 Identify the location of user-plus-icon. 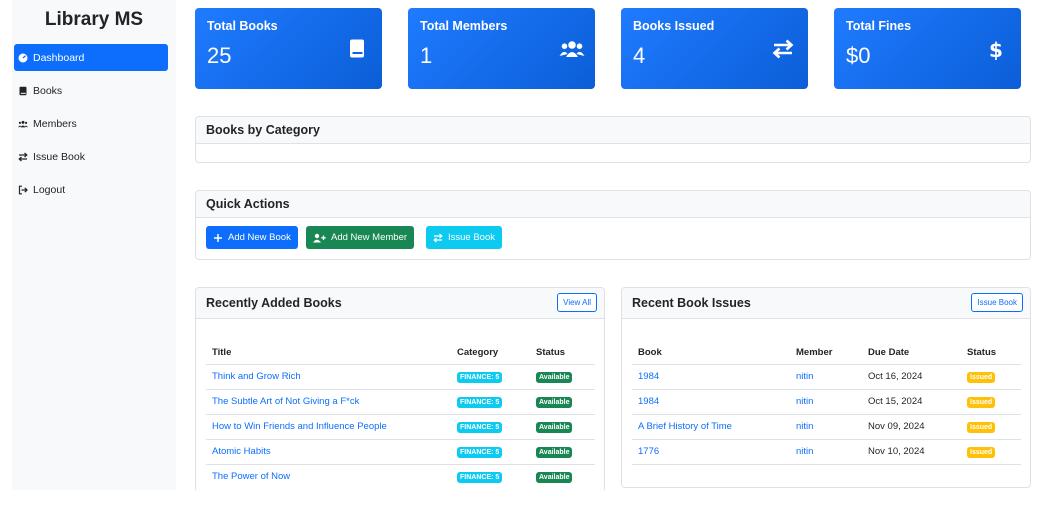
(319, 237).